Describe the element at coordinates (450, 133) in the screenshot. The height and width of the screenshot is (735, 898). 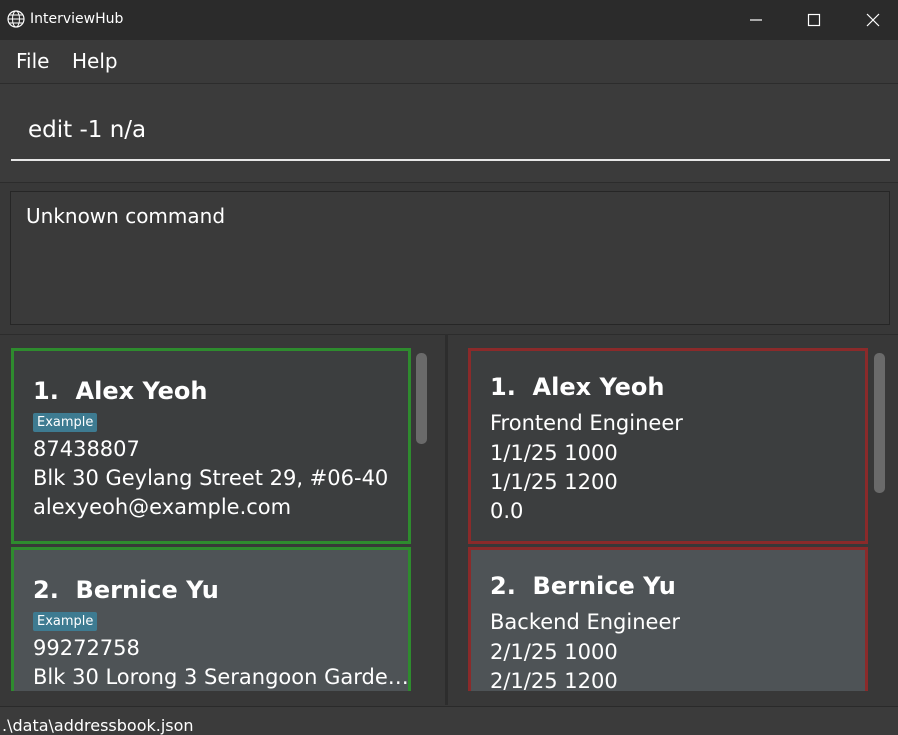
I see `command-input` at that location.